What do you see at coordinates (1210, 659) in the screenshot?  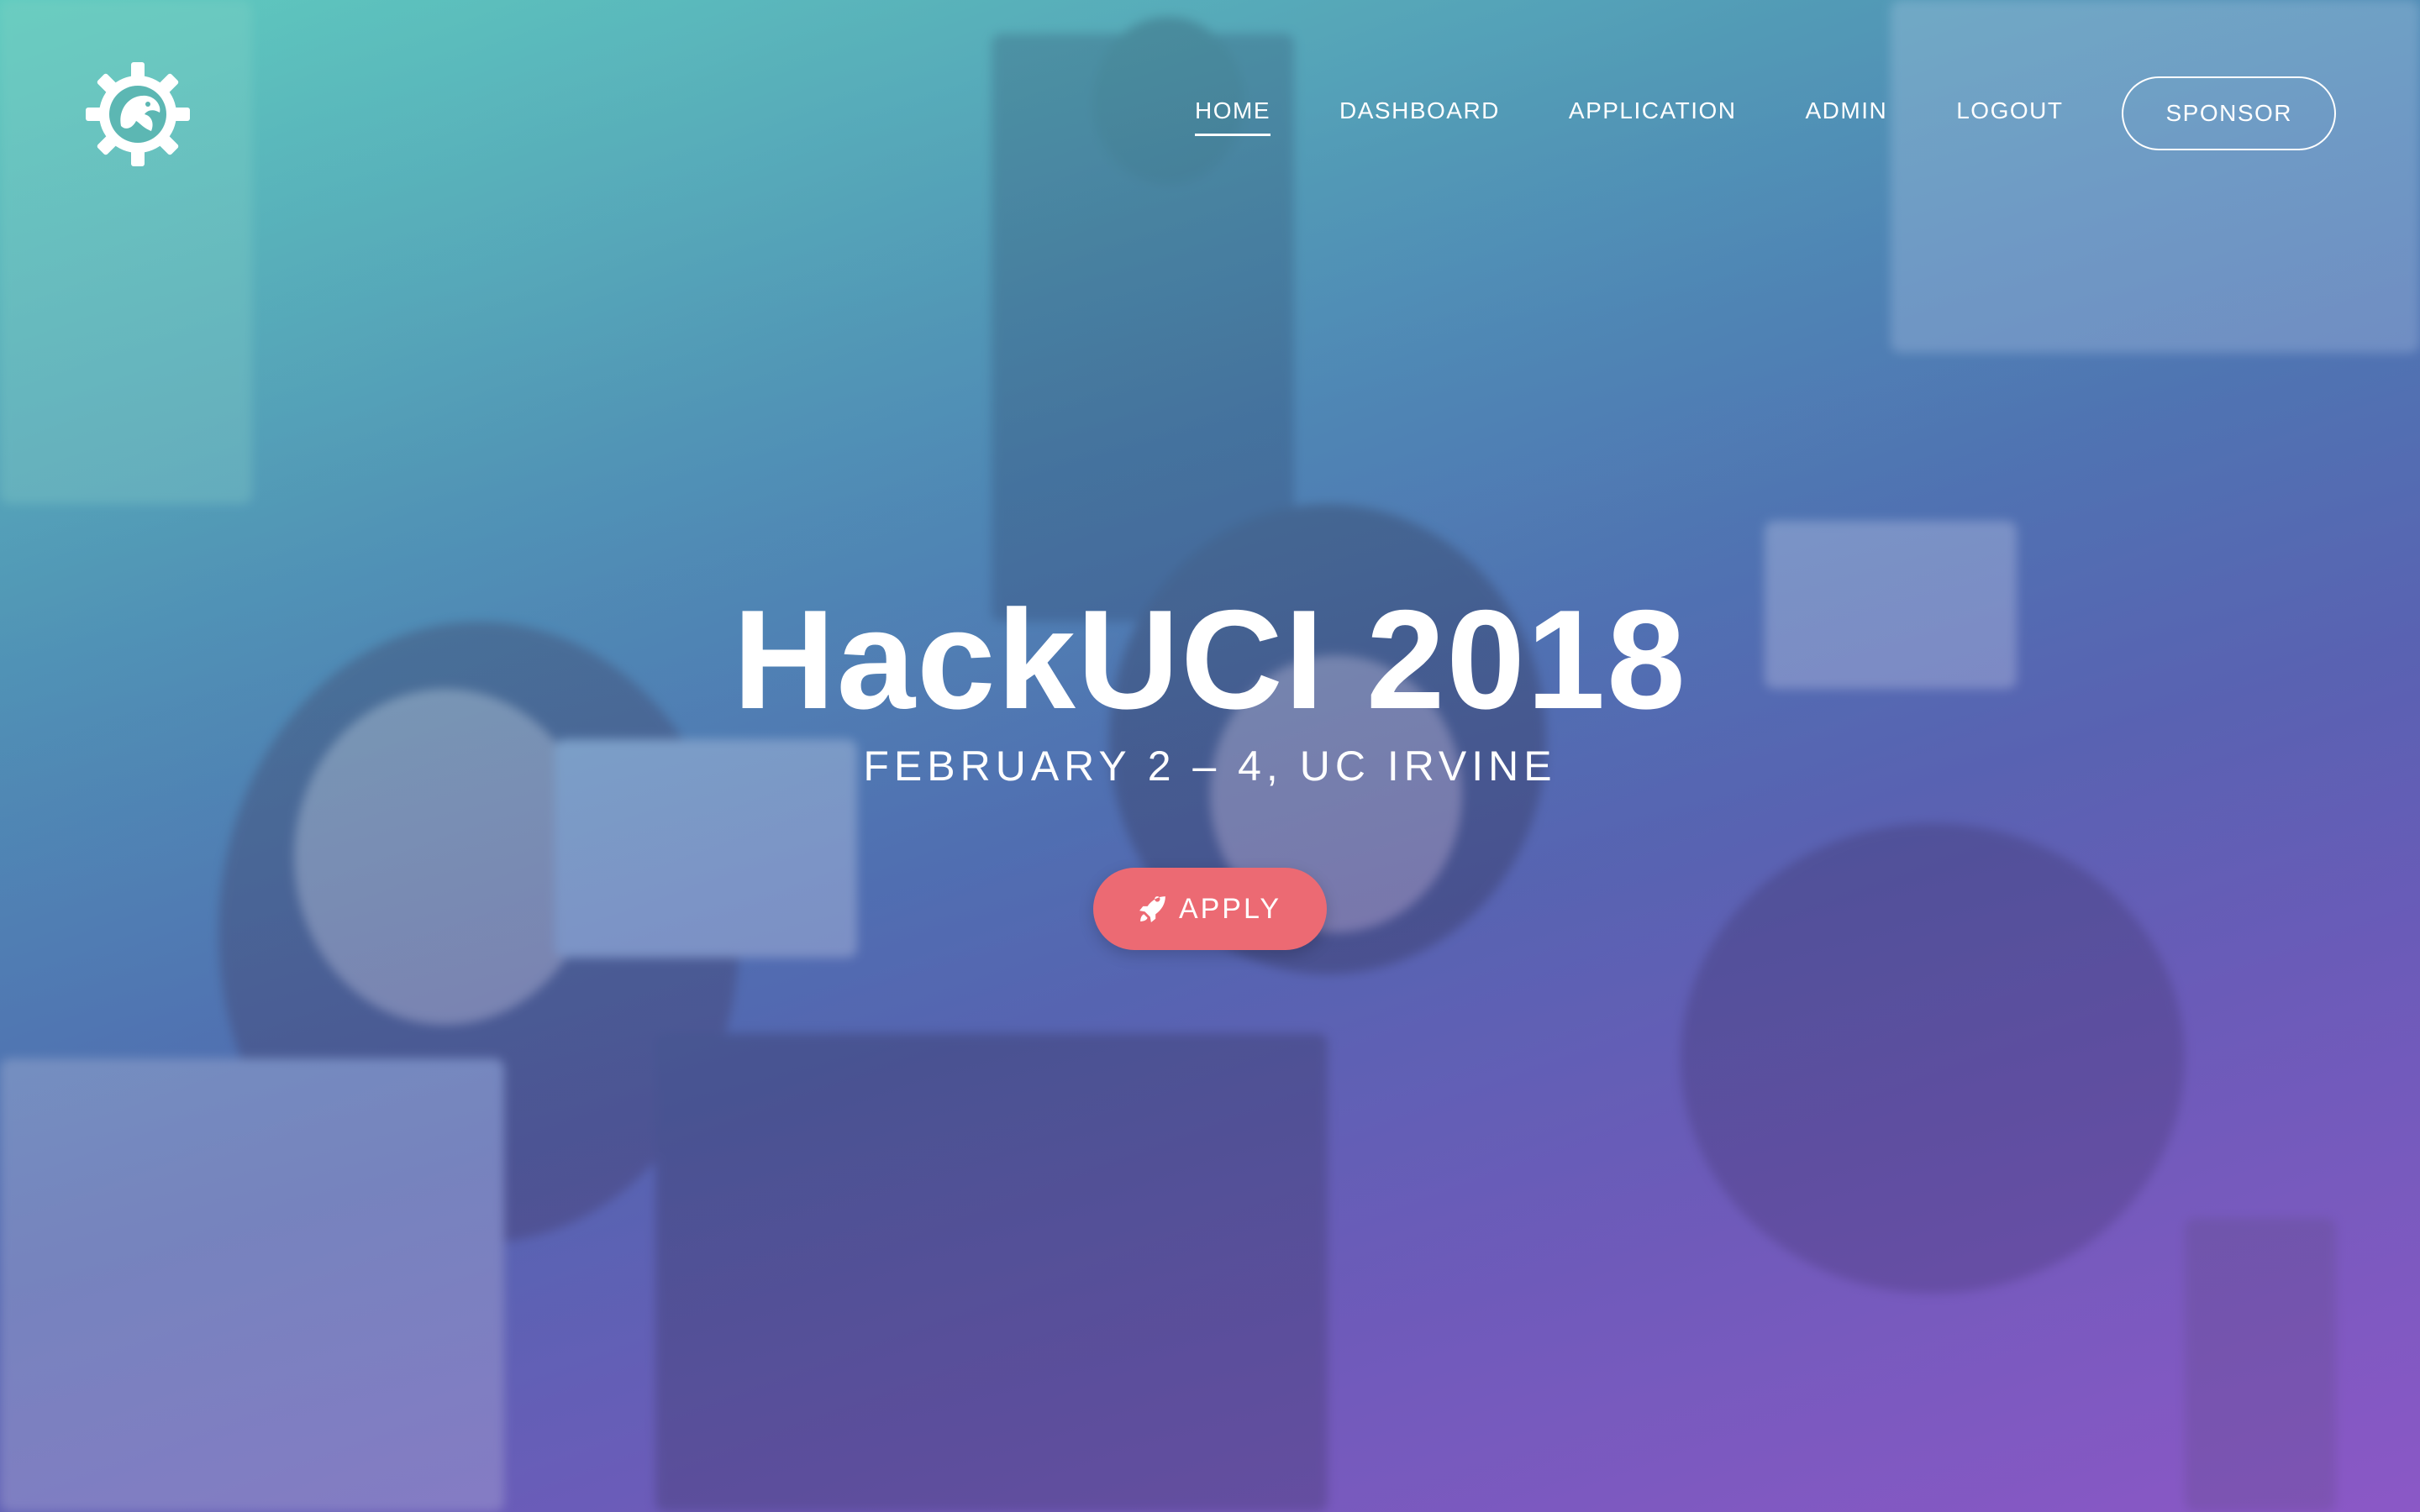 I see `event-title: HackUCI 2018` at bounding box center [1210, 659].